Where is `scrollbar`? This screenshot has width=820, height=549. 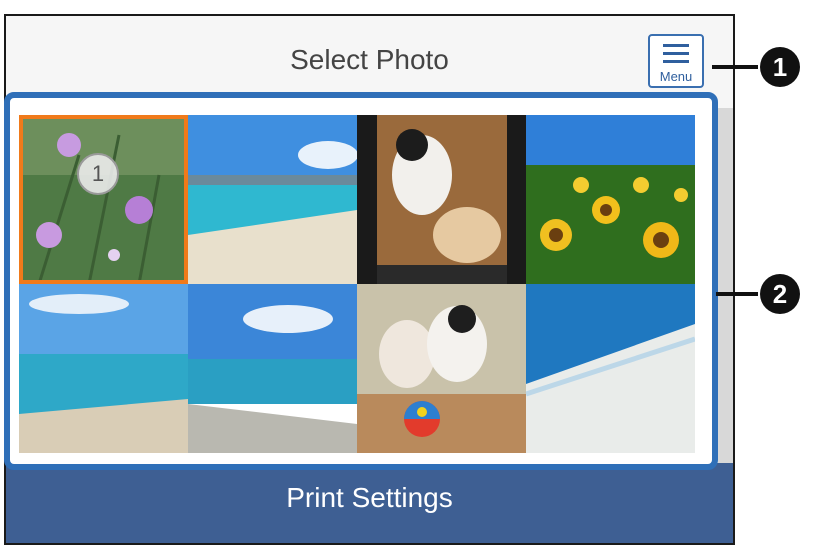
scrollbar is located at coordinates (725, 285).